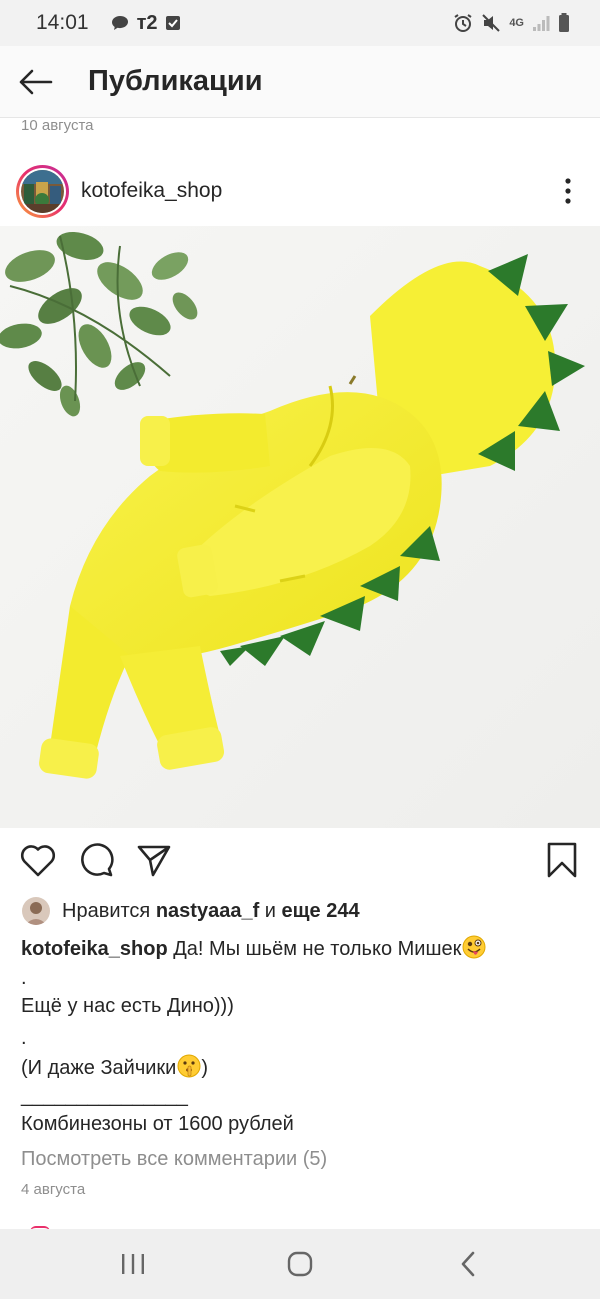 This screenshot has height=1299, width=600. I want to click on likes-row: Нравится nastyaaa_f и еще 244, so click(191, 911).